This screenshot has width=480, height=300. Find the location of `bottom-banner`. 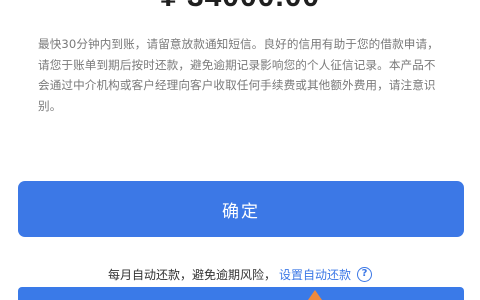

bottom-banner is located at coordinates (241, 293).